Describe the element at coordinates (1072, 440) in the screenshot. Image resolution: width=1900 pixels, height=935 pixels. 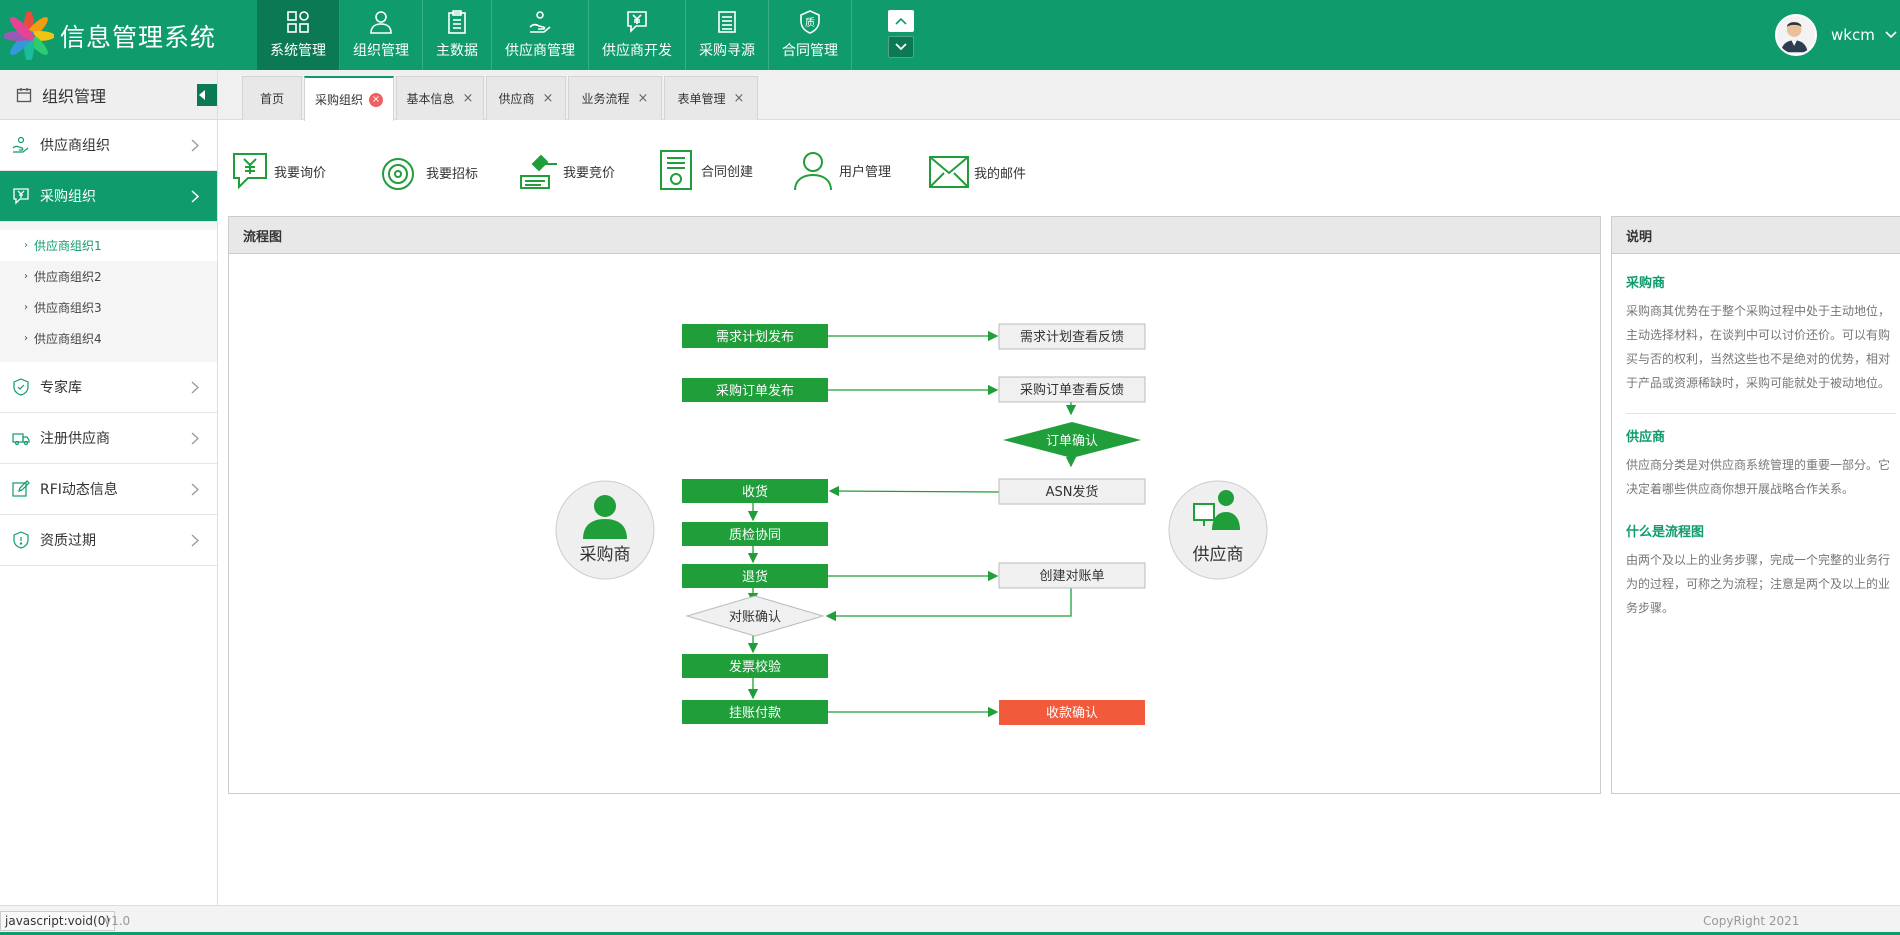
I see `flow-decision-node: 订单确认` at that location.